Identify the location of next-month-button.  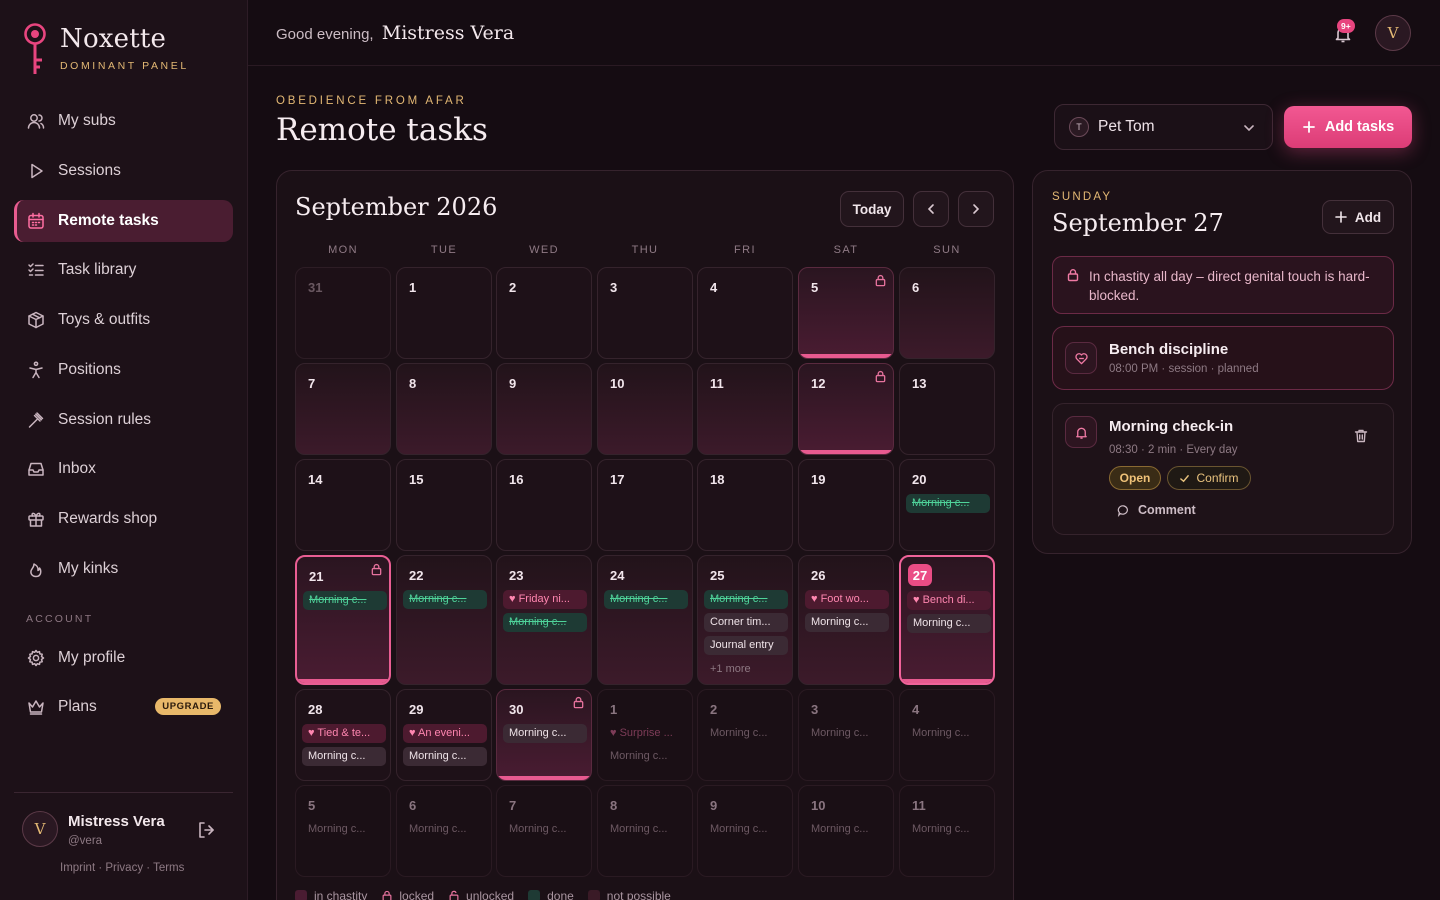
(976, 209).